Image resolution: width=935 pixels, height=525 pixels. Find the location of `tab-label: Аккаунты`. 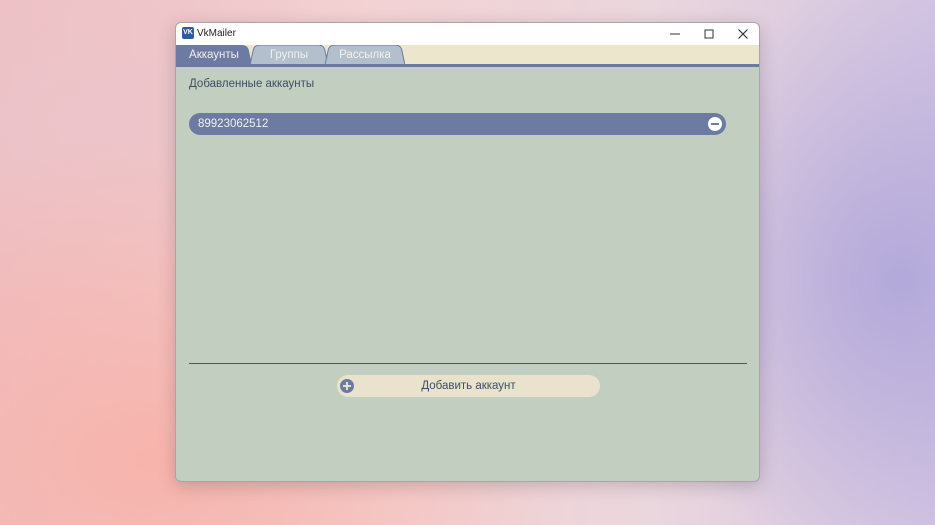

tab-label: Аккаунты is located at coordinates (214, 55).